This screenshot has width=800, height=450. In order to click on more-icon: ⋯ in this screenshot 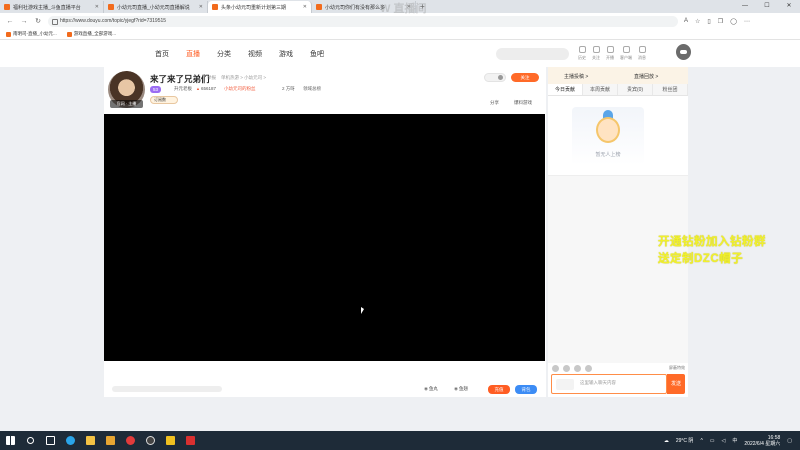, I will do `click(747, 21)`.